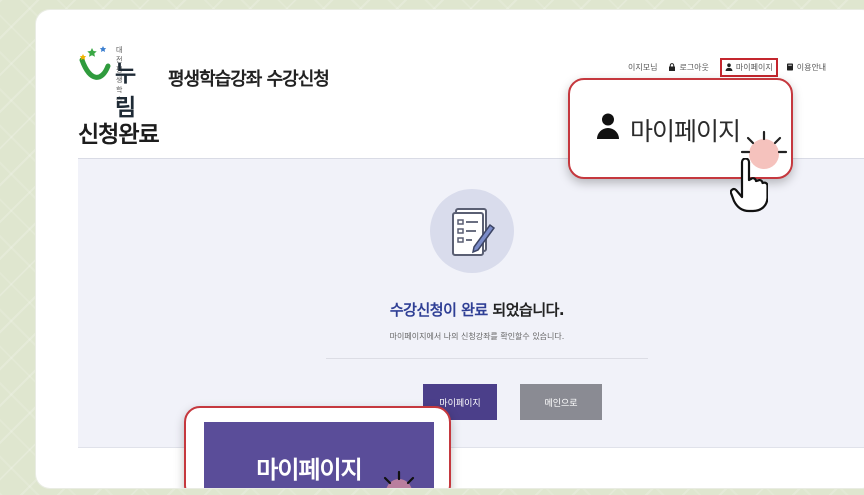  What do you see at coordinates (754, 67) in the screenshot?
I see `top-link-label: 마이페이지` at bounding box center [754, 67].